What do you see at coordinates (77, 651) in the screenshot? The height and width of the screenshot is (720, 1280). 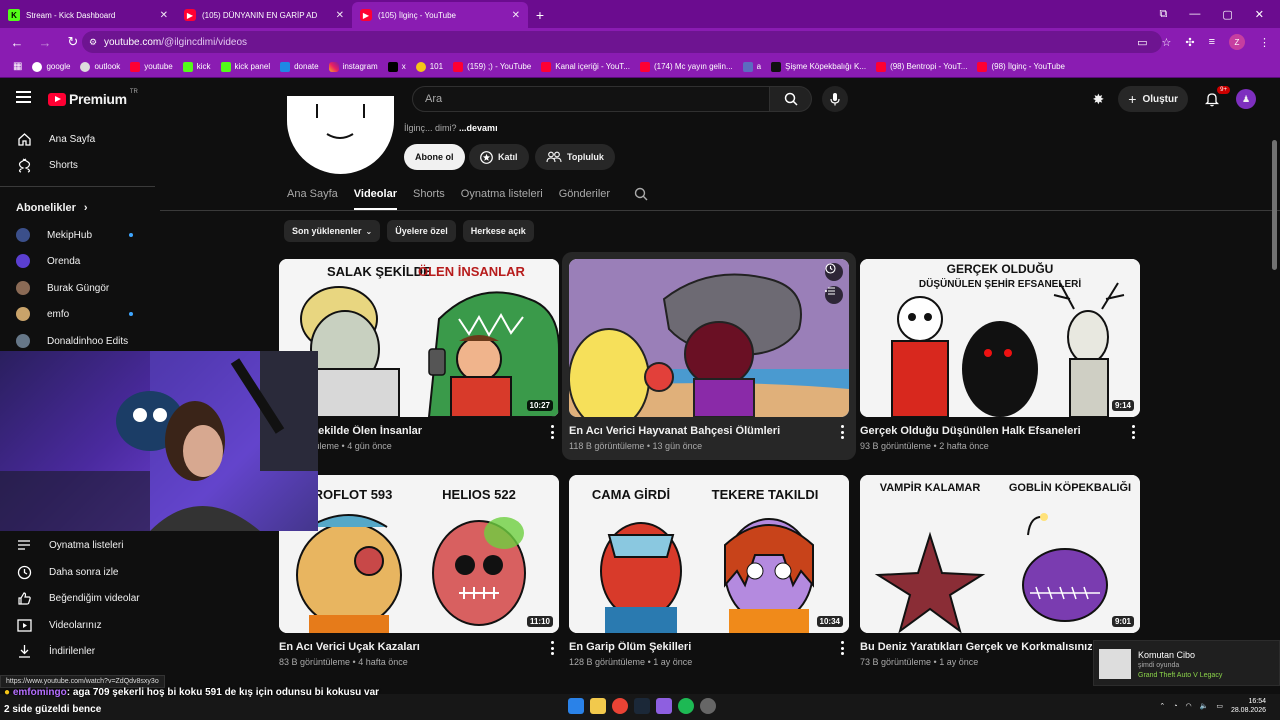 I see `sidebar-item-downloads: İndirilenler` at bounding box center [77, 651].